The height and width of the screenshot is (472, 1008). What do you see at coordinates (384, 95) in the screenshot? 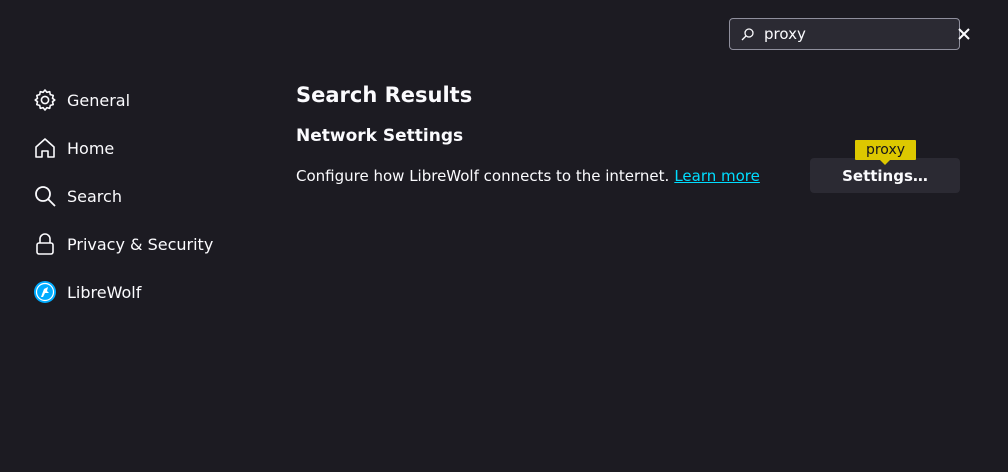
I see `page-title: Search Results` at bounding box center [384, 95].